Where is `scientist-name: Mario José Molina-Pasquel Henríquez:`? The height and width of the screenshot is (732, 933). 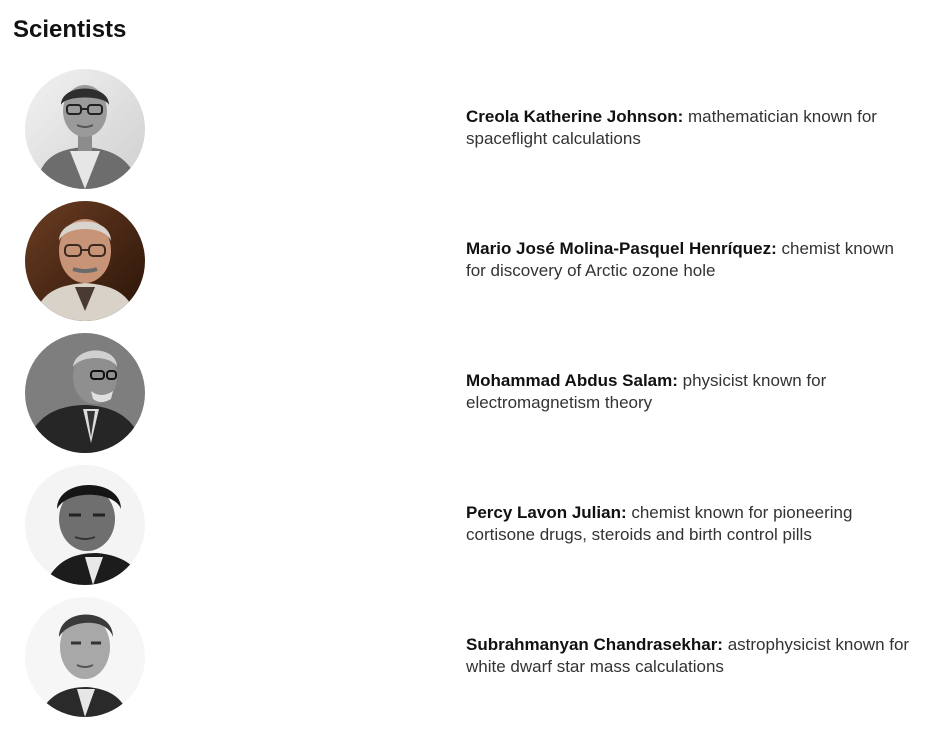 scientist-name: Mario José Molina-Pasquel Henríquez: is located at coordinates (621, 248).